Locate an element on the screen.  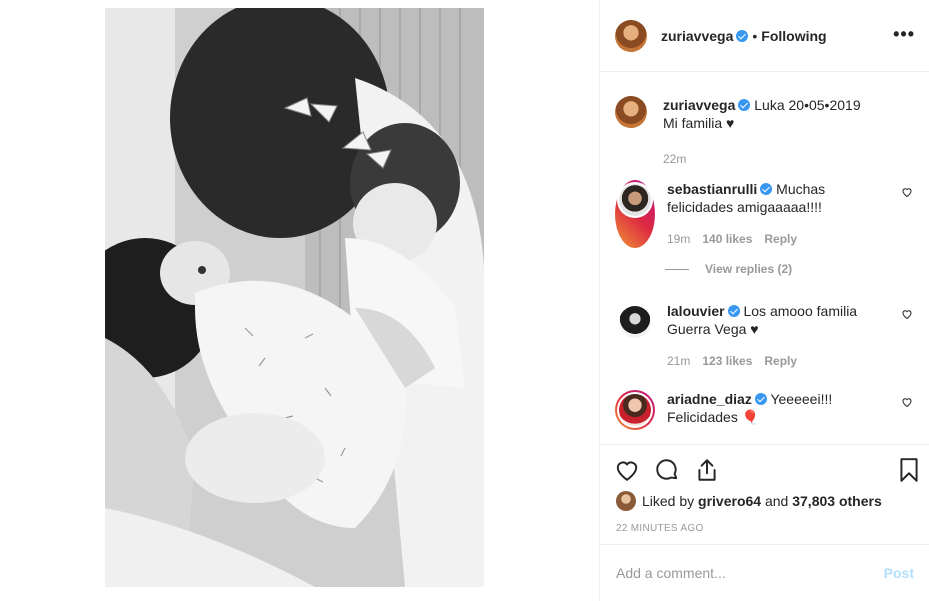
comment-text-2: Felicidades 🎈 is located at coordinates (713, 417).